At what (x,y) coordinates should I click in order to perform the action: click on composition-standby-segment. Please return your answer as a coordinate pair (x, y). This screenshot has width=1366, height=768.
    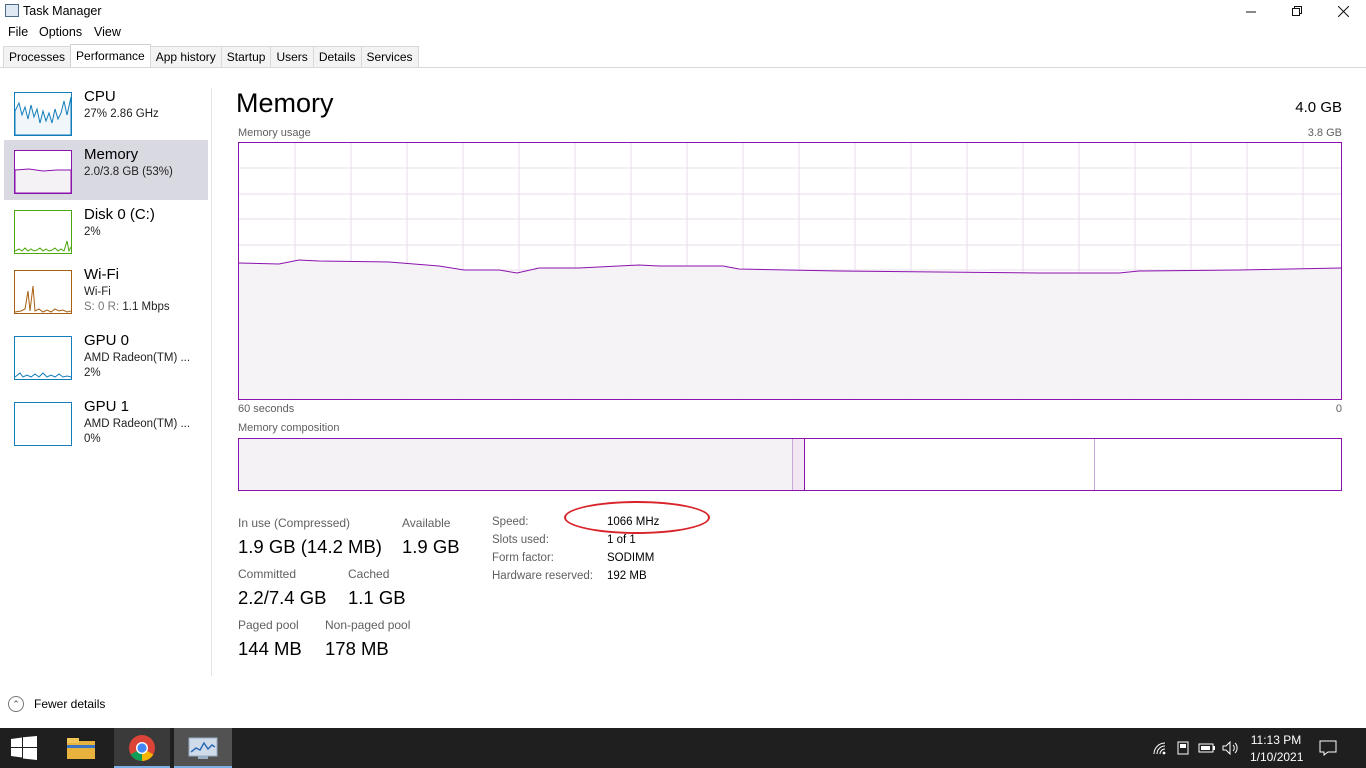
    Looking at the image, I should click on (950, 464).